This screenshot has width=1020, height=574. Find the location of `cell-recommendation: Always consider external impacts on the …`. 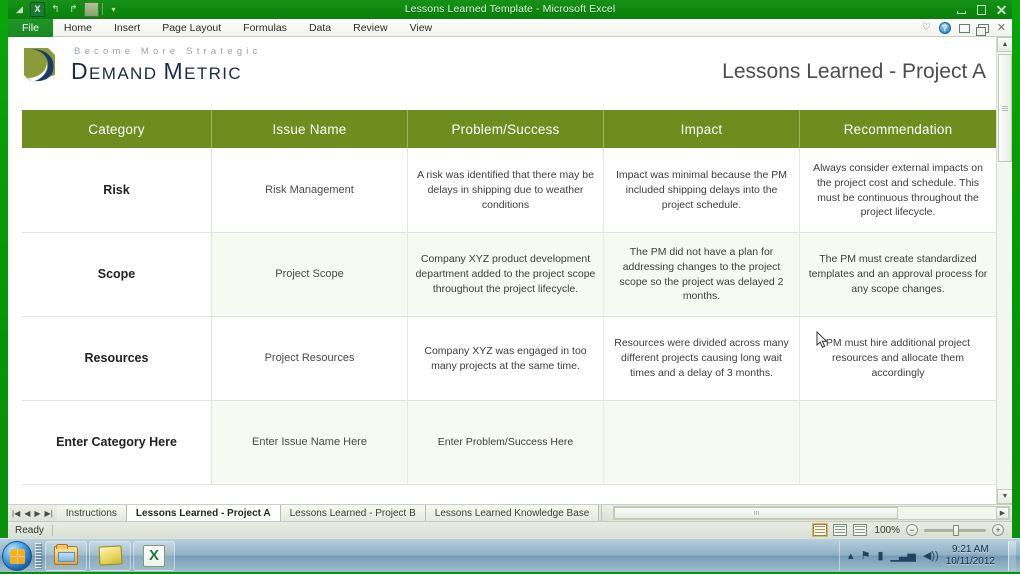

cell-recommendation: Always consider external impacts on the … is located at coordinates (898, 191).